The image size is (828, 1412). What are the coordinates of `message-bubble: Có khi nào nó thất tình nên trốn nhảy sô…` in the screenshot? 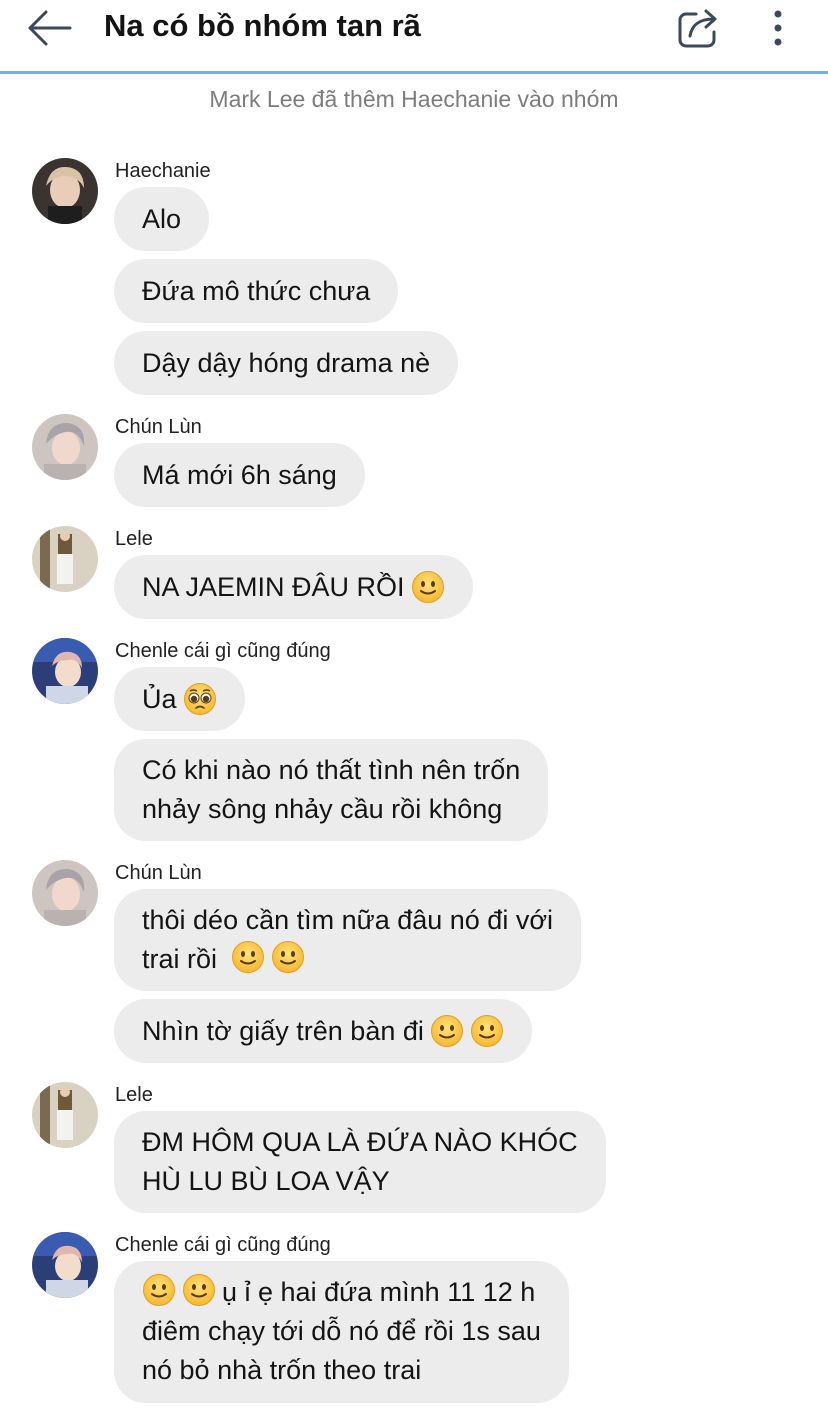 It's located at (331, 790).